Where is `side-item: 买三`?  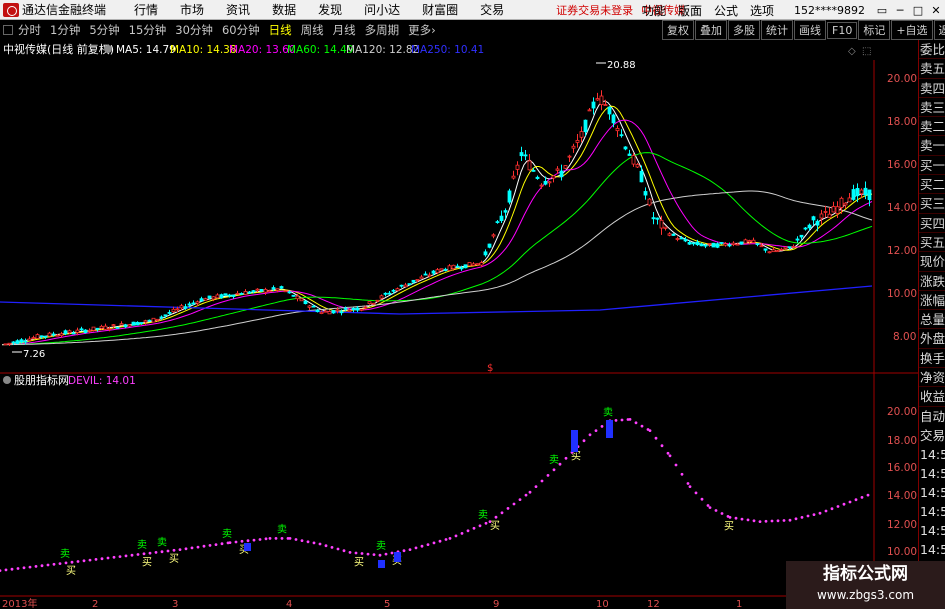 side-item: 买三 is located at coordinates (932, 204).